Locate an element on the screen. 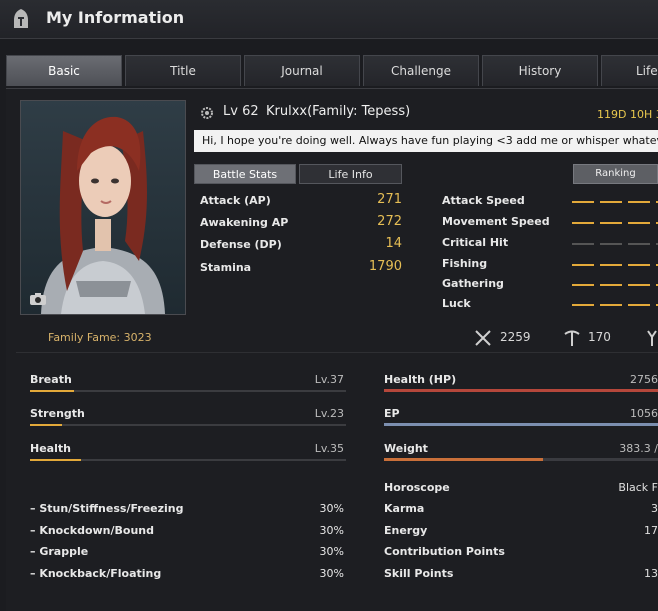 The width and height of the screenshot is (658, 611). background-chat-ghost is located at coordinates (2, 300).